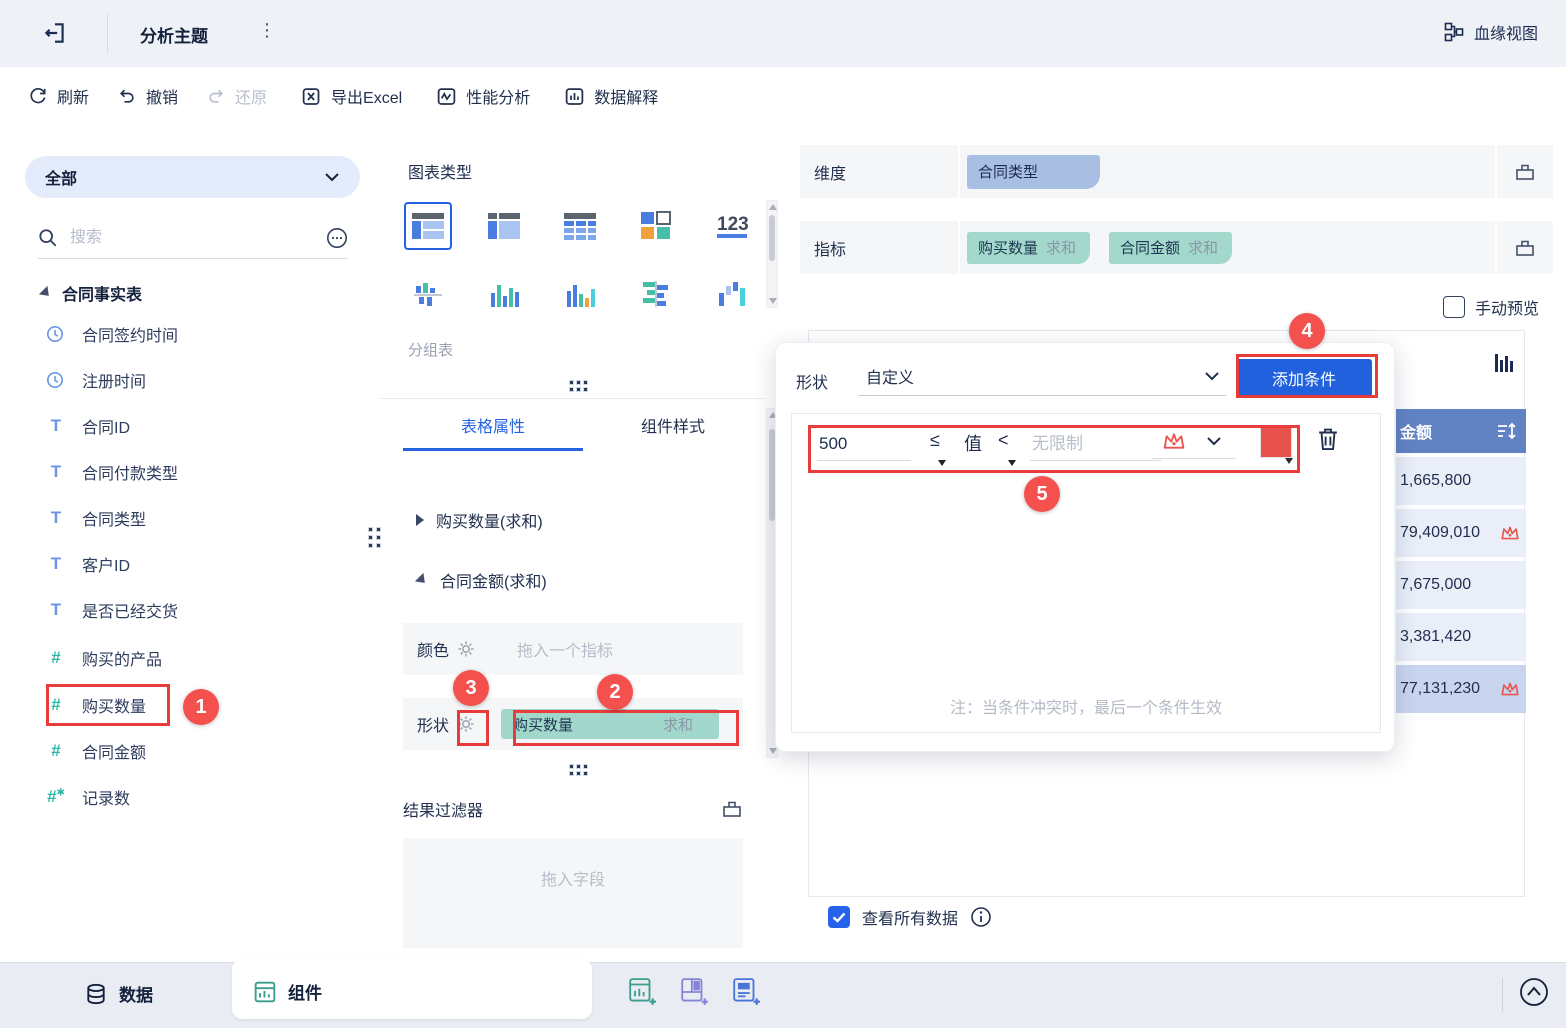 The width and height of the screenshot is (1566, 1028). Describe the element at coordinates (1328, 439) in the screenshot. I see `trash-icon` at that location.